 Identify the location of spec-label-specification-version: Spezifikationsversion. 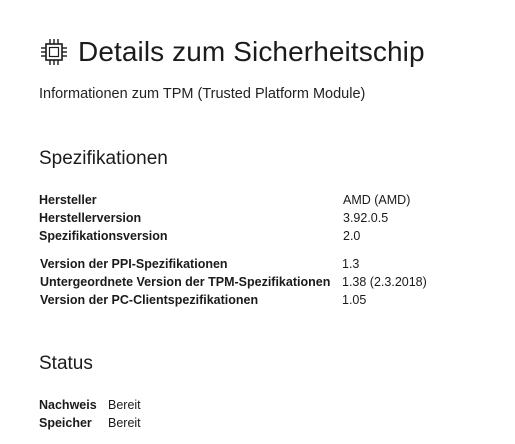
(103, 236).